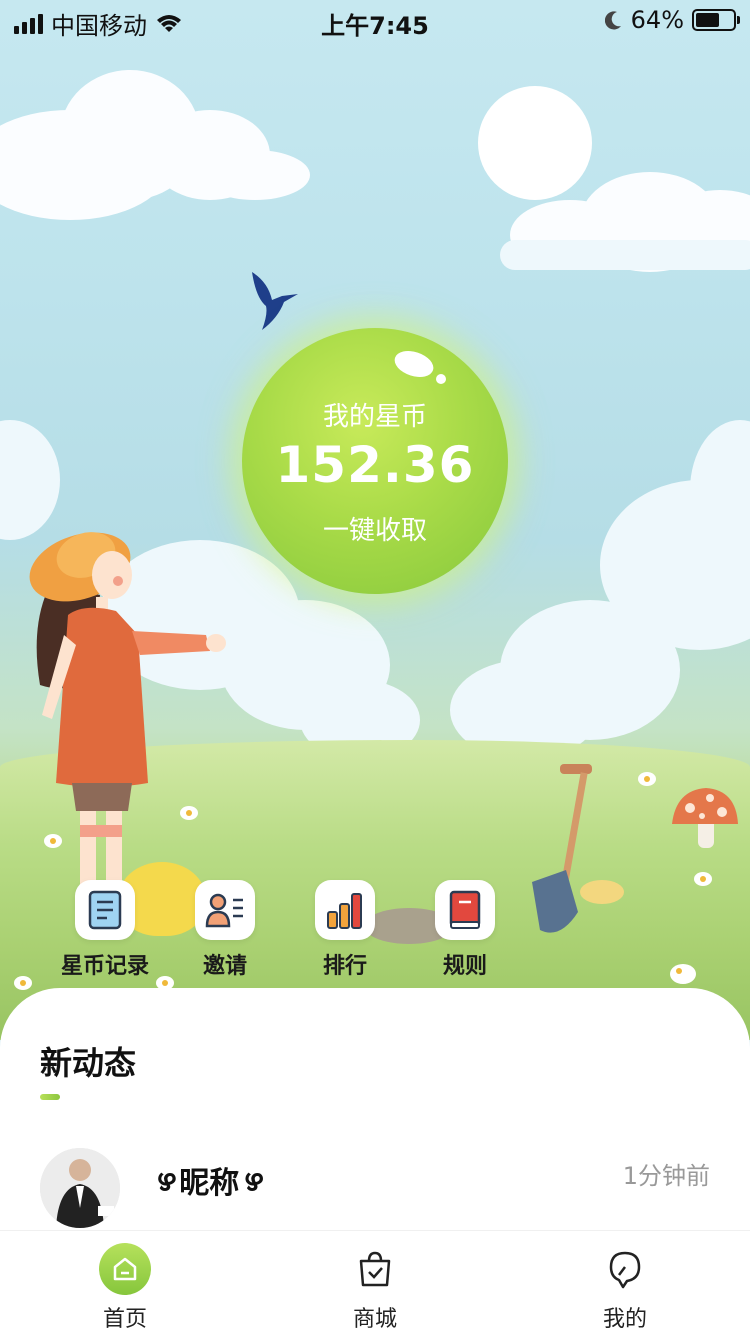 This screenshot has height=1334, width=750. Describe the element at coordinates (253, 1180) in the screenshot. I see `ornament-right: ഴ` at that location.